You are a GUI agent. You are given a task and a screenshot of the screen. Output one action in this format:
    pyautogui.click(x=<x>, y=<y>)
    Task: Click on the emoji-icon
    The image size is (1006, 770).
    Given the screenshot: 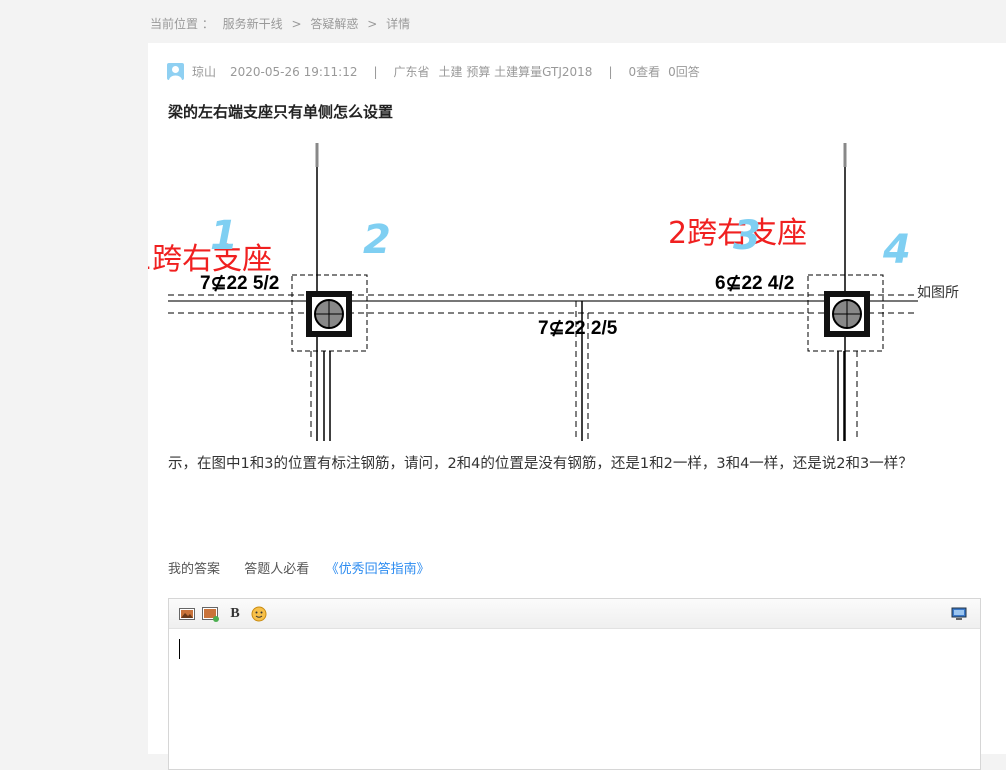 What is the action you would take?
    pyautogui.click(x=259, y=614)
    